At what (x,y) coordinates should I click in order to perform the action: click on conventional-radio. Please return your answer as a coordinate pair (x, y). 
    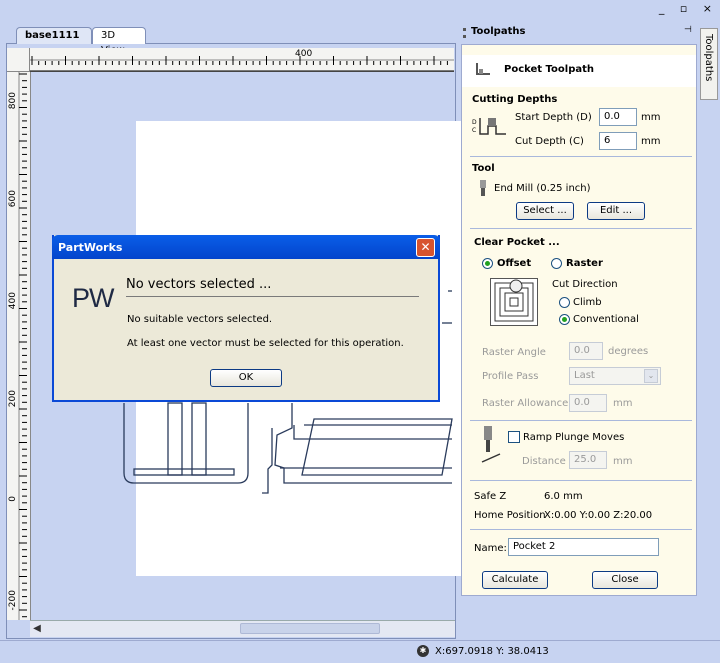
    Looking at the image, I should click on (564, 319).